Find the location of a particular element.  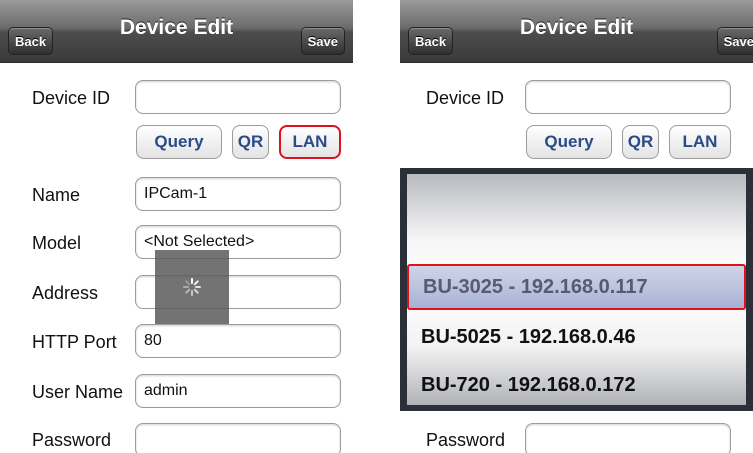

name-label: Name is located at coordinates (56, 195).